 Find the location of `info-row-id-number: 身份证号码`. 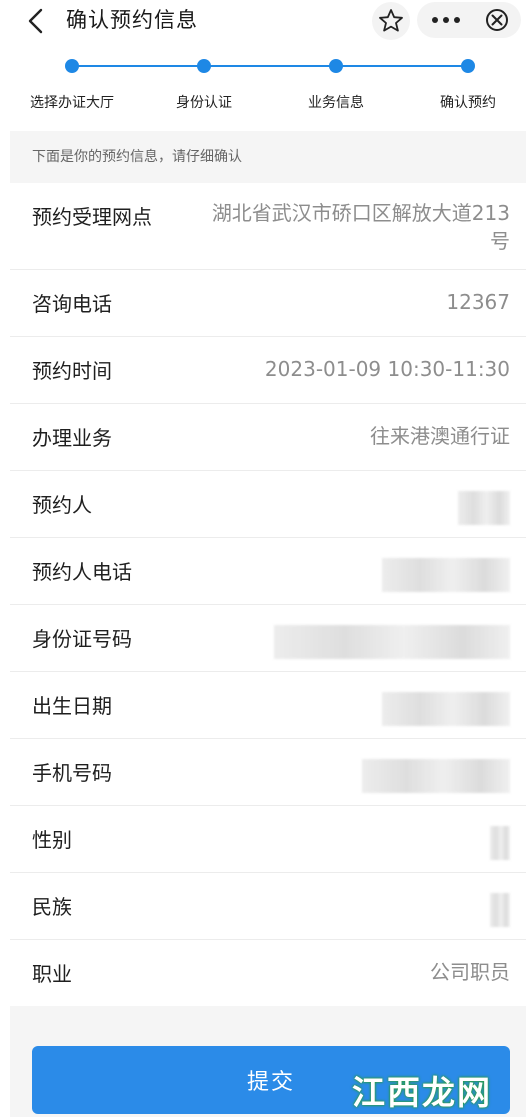

info-row-id-number: 身份证号码 is located at coordinates (268, 638).